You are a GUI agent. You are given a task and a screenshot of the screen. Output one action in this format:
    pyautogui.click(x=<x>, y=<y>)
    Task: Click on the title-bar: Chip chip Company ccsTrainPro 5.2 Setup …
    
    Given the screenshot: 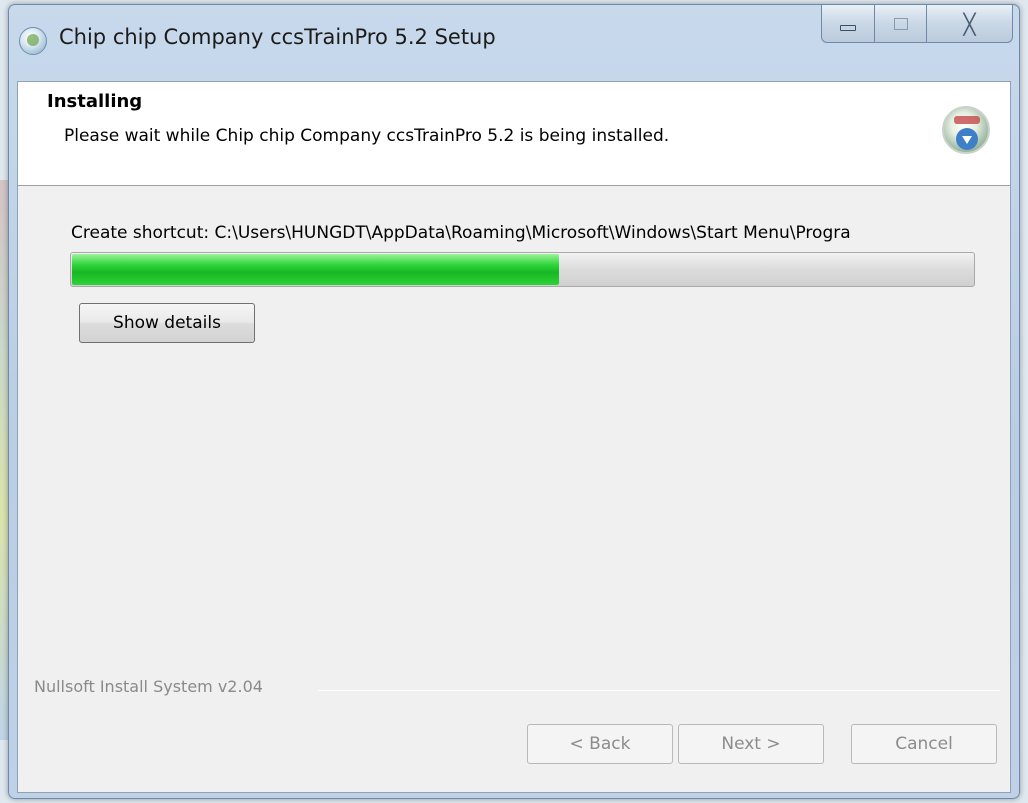 What is the action you would take?
    pyautogui.click(x=514, y=41)
    